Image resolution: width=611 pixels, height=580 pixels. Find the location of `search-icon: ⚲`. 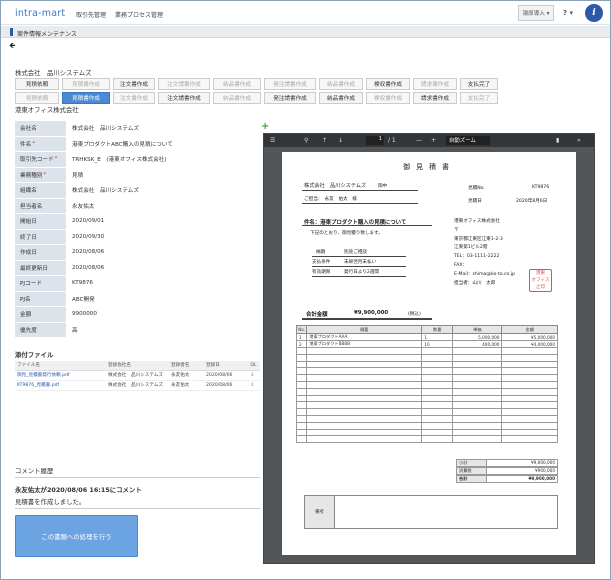

search-icon: ⚲ is located at coordinates (306, 140).